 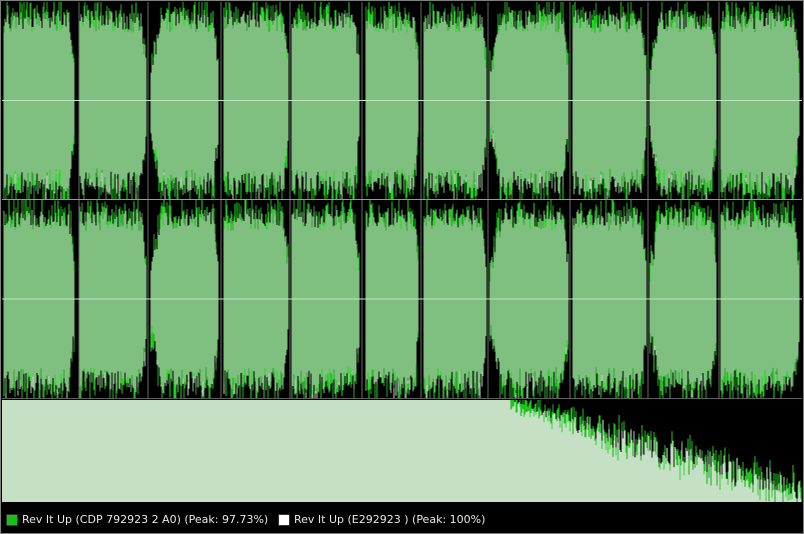 I want to click on spectrum-divider, so click(x=402, y=398).